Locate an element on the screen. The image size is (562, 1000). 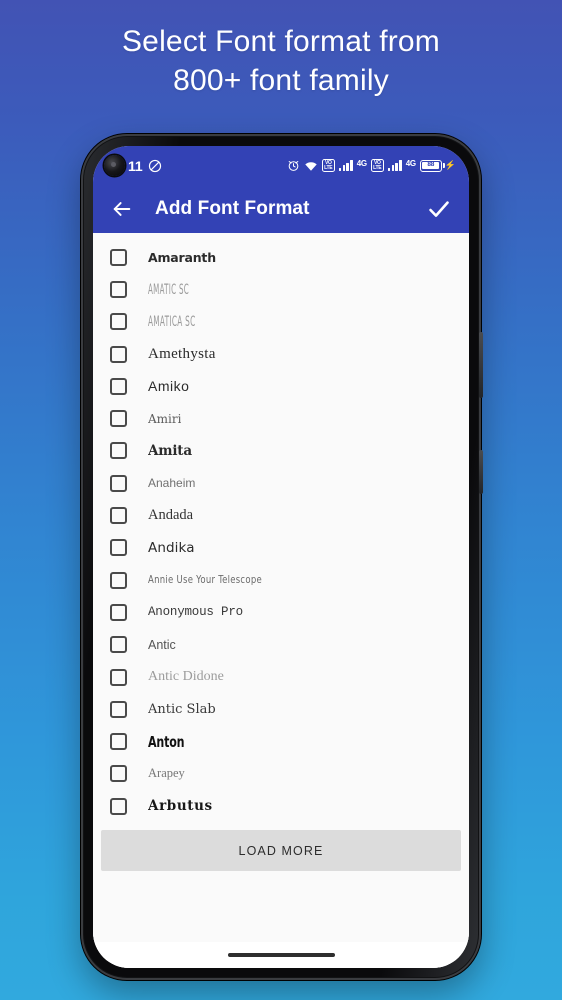
arrow-left-icon is located at coordinates (122, 209).